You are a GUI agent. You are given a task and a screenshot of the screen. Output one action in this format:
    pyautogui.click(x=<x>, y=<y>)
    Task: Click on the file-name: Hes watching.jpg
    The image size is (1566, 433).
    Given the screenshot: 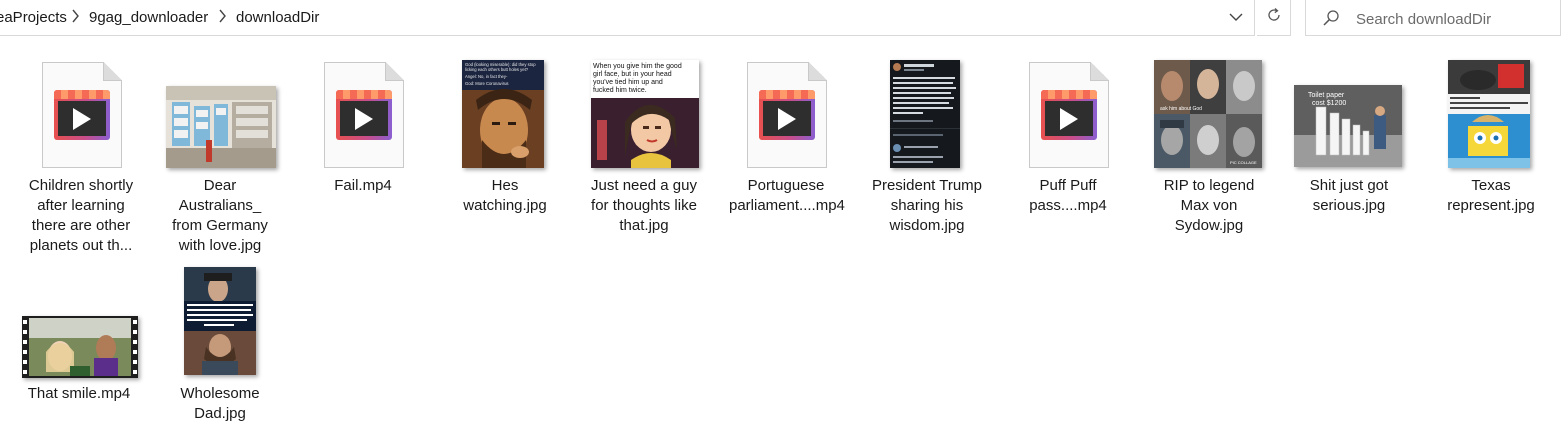 What is the action you would take?
    pyautogui.click(x=505, y=195)
    